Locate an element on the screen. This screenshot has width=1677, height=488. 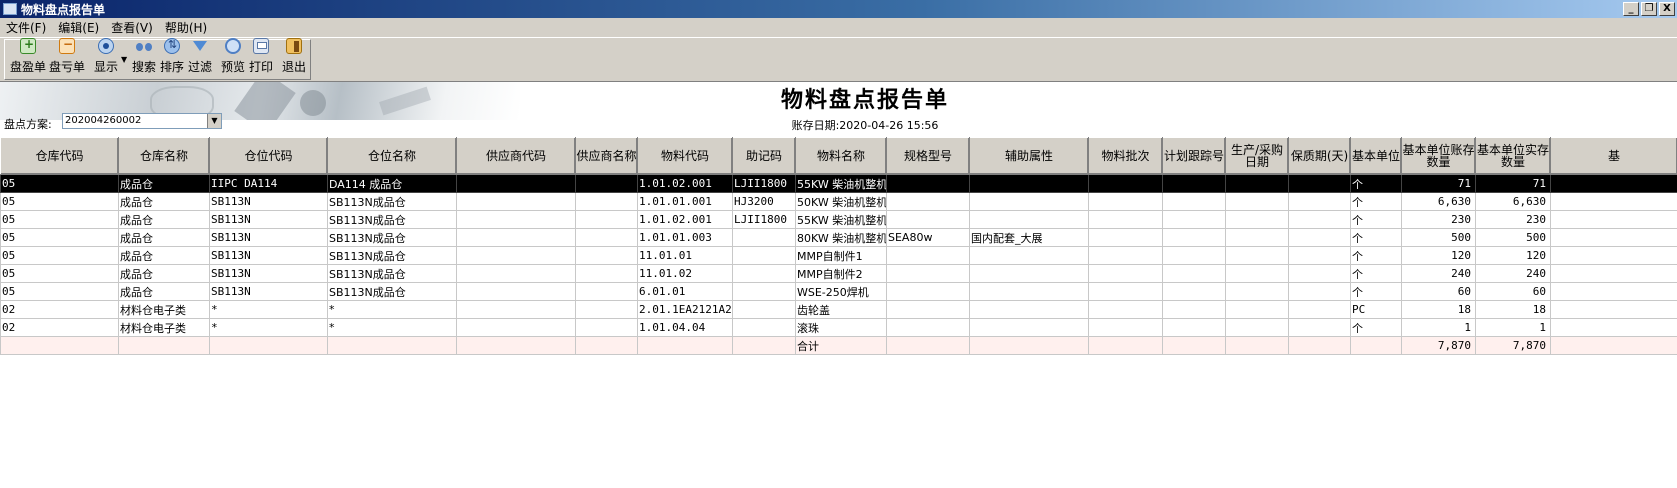
window-titlebar: 物料盘点报告单 _ ❐ X is located at coordinates (838, 9).